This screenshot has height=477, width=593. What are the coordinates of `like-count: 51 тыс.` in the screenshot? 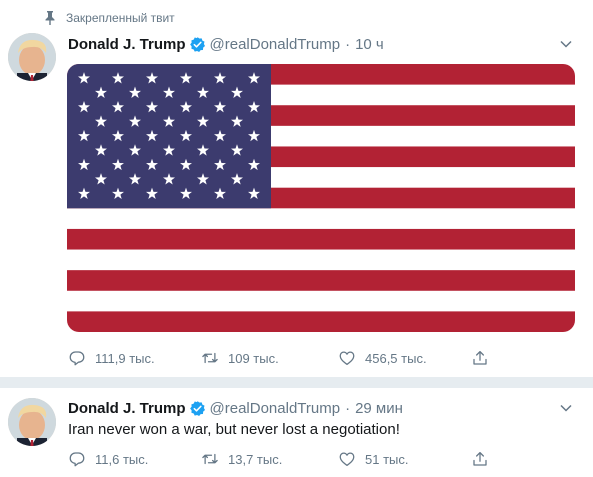 It's located at (387, 459).